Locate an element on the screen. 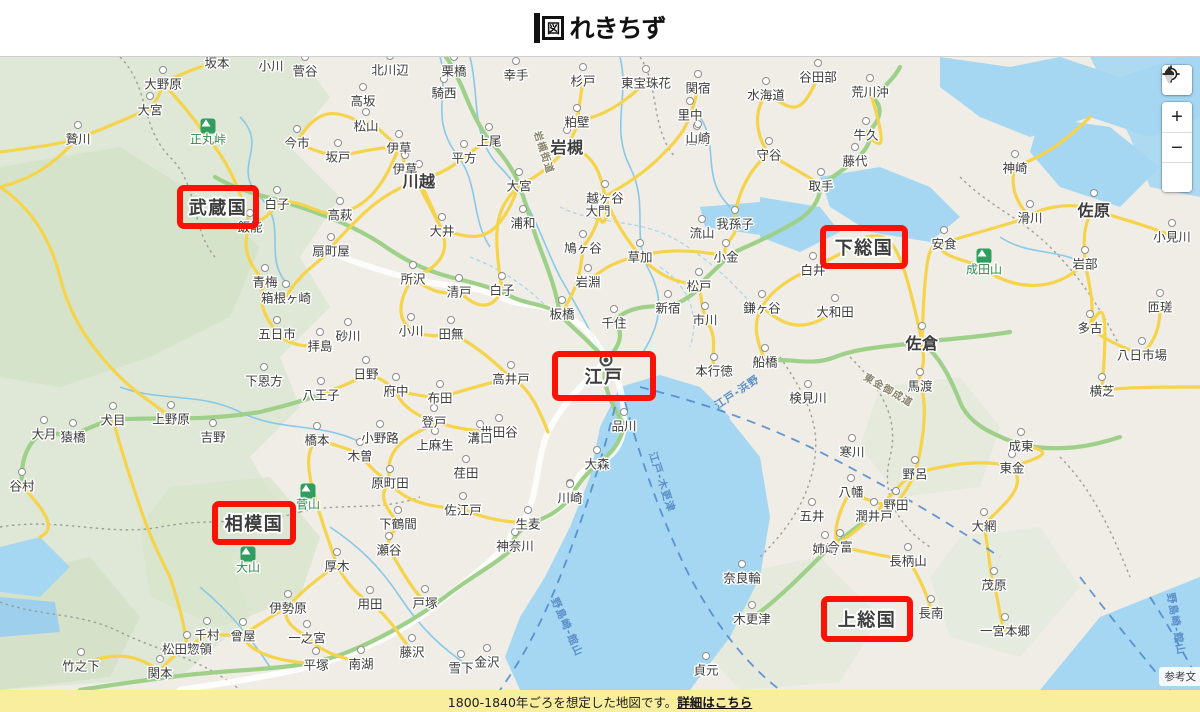 Image resolution: width=1200 pixels, height=712 pixels. logo-mark-char: 図 is located at coordinates (553, 28).